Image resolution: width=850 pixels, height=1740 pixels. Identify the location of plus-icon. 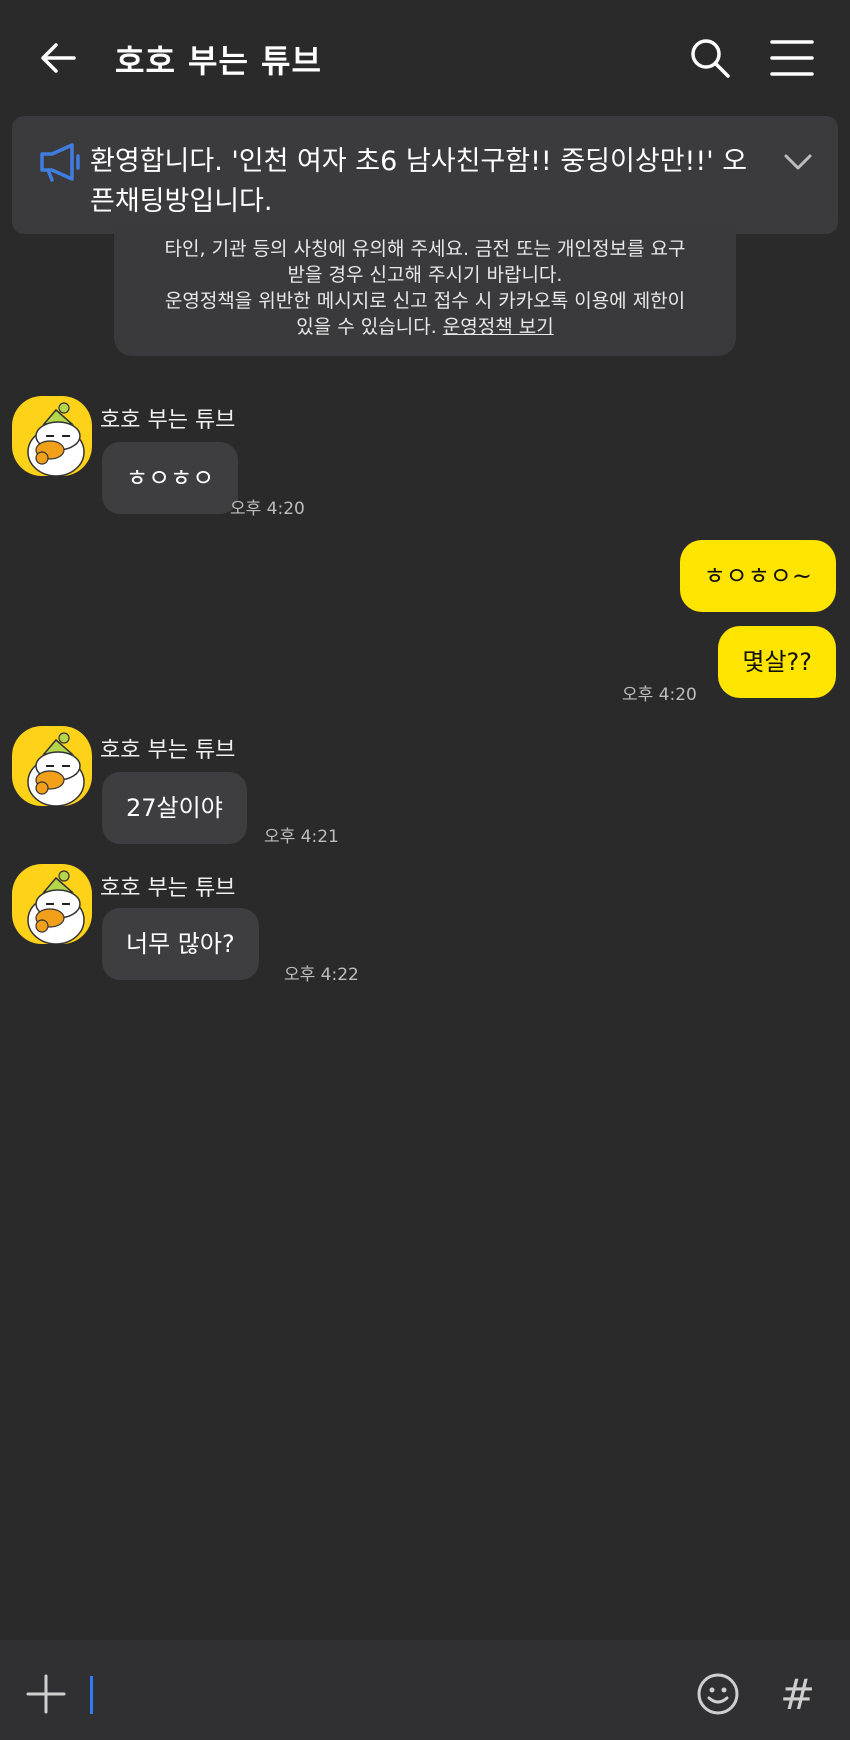
(46, 1694).